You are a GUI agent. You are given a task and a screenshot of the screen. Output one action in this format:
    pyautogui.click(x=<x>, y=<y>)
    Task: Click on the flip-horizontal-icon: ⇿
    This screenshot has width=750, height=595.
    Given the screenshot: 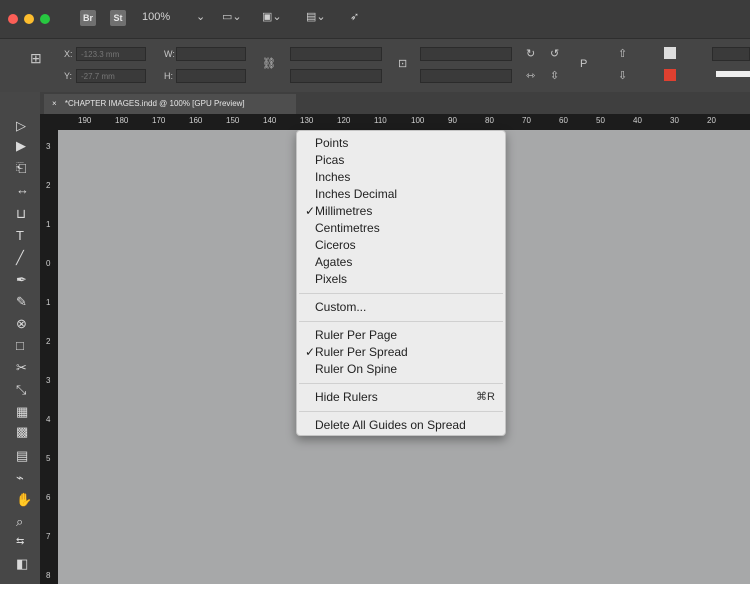 What is the action you would take?
    pyautogui.click(x=530, y=76)
    